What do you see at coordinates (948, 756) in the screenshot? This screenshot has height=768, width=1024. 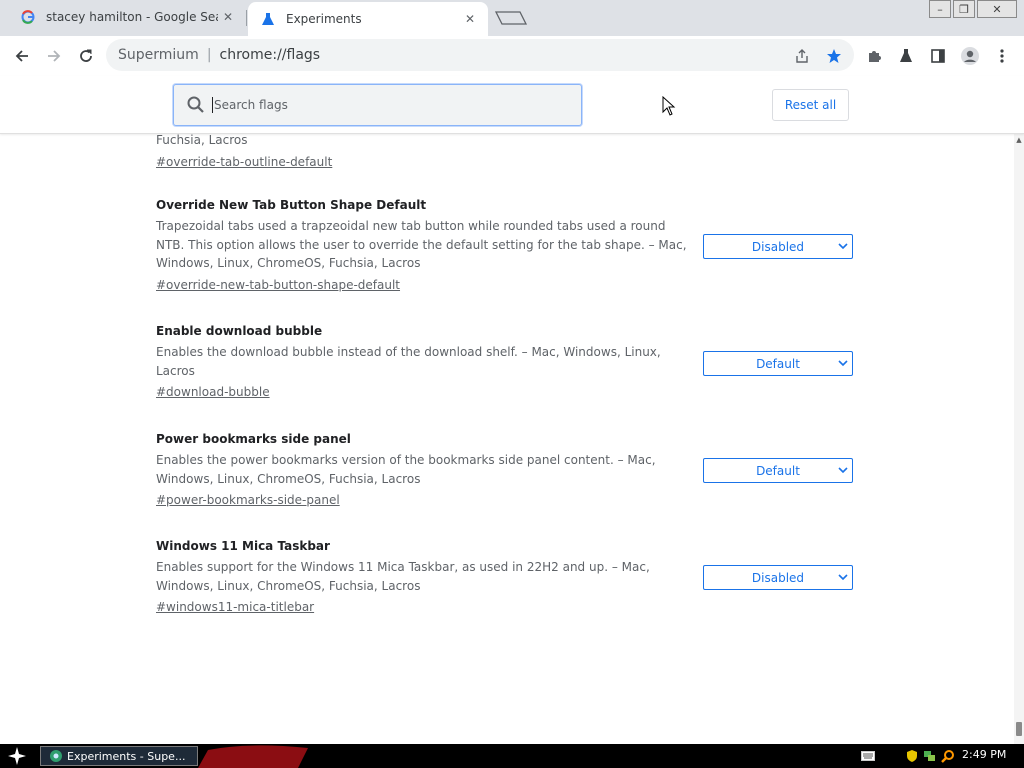 I see `magnifier-tray-icon` at bounding box center [948, 756].